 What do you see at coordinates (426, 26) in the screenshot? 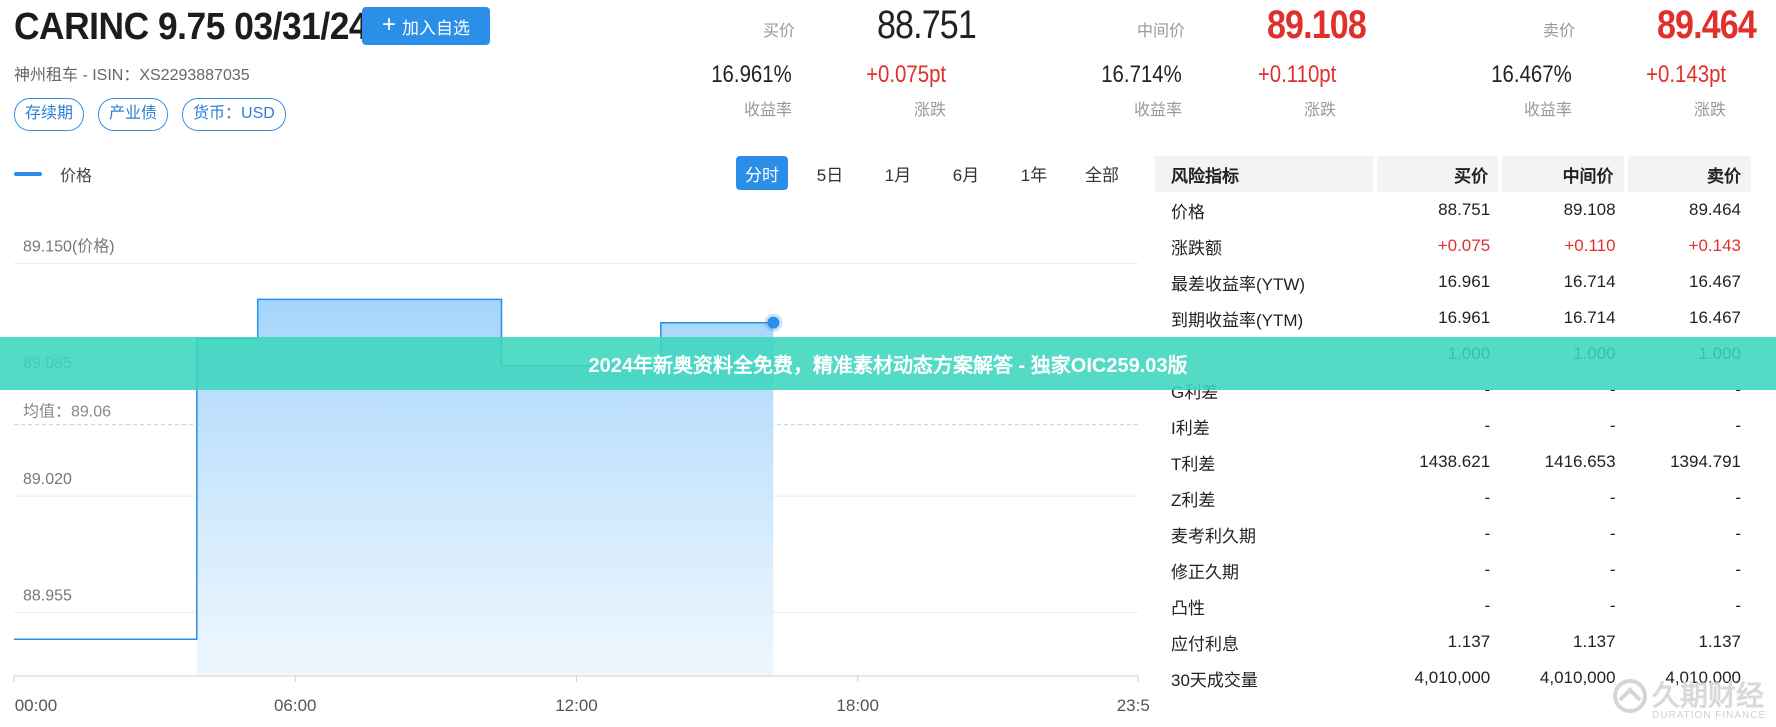
I see `add-to-watchlist-button: + 加入自选` at bounding box center [426, 26].